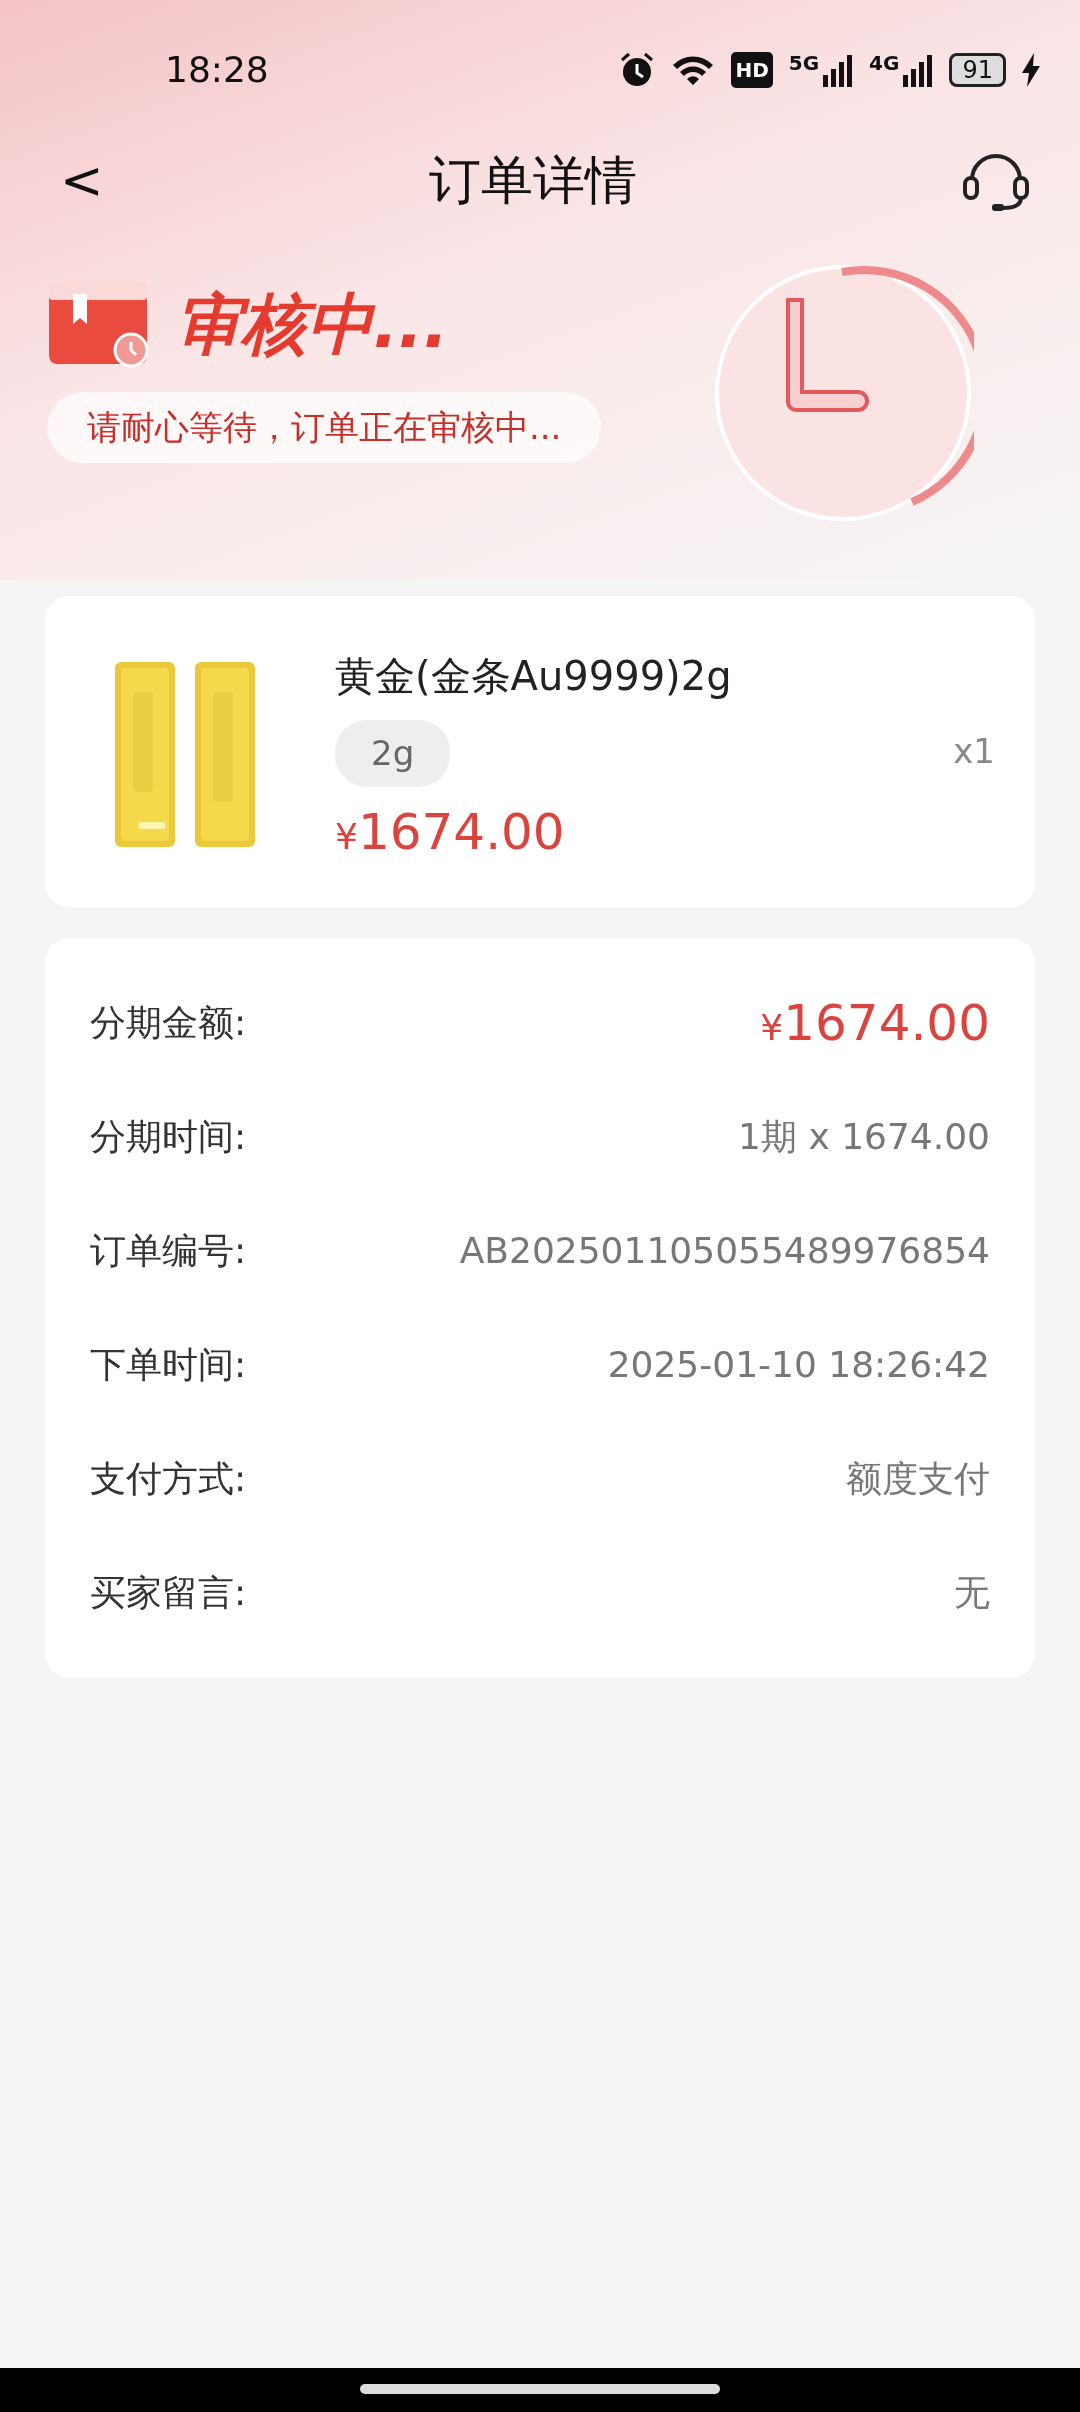 The image size is (1080, 2412). I want to click on battery-level: 91, so click(977, 70).